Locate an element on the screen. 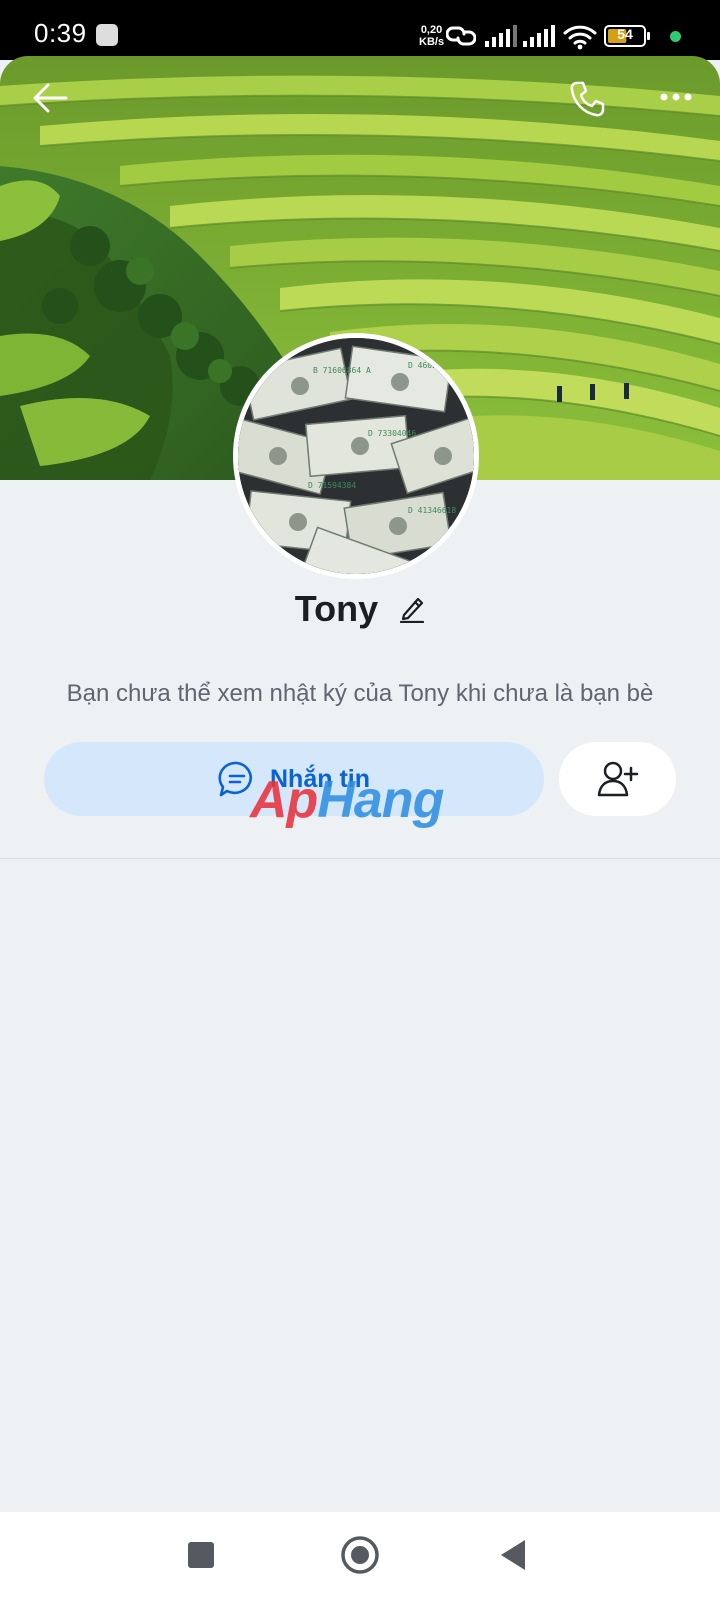 The image size is (720, 1600). home-button is located at coordinates (360, 1555).